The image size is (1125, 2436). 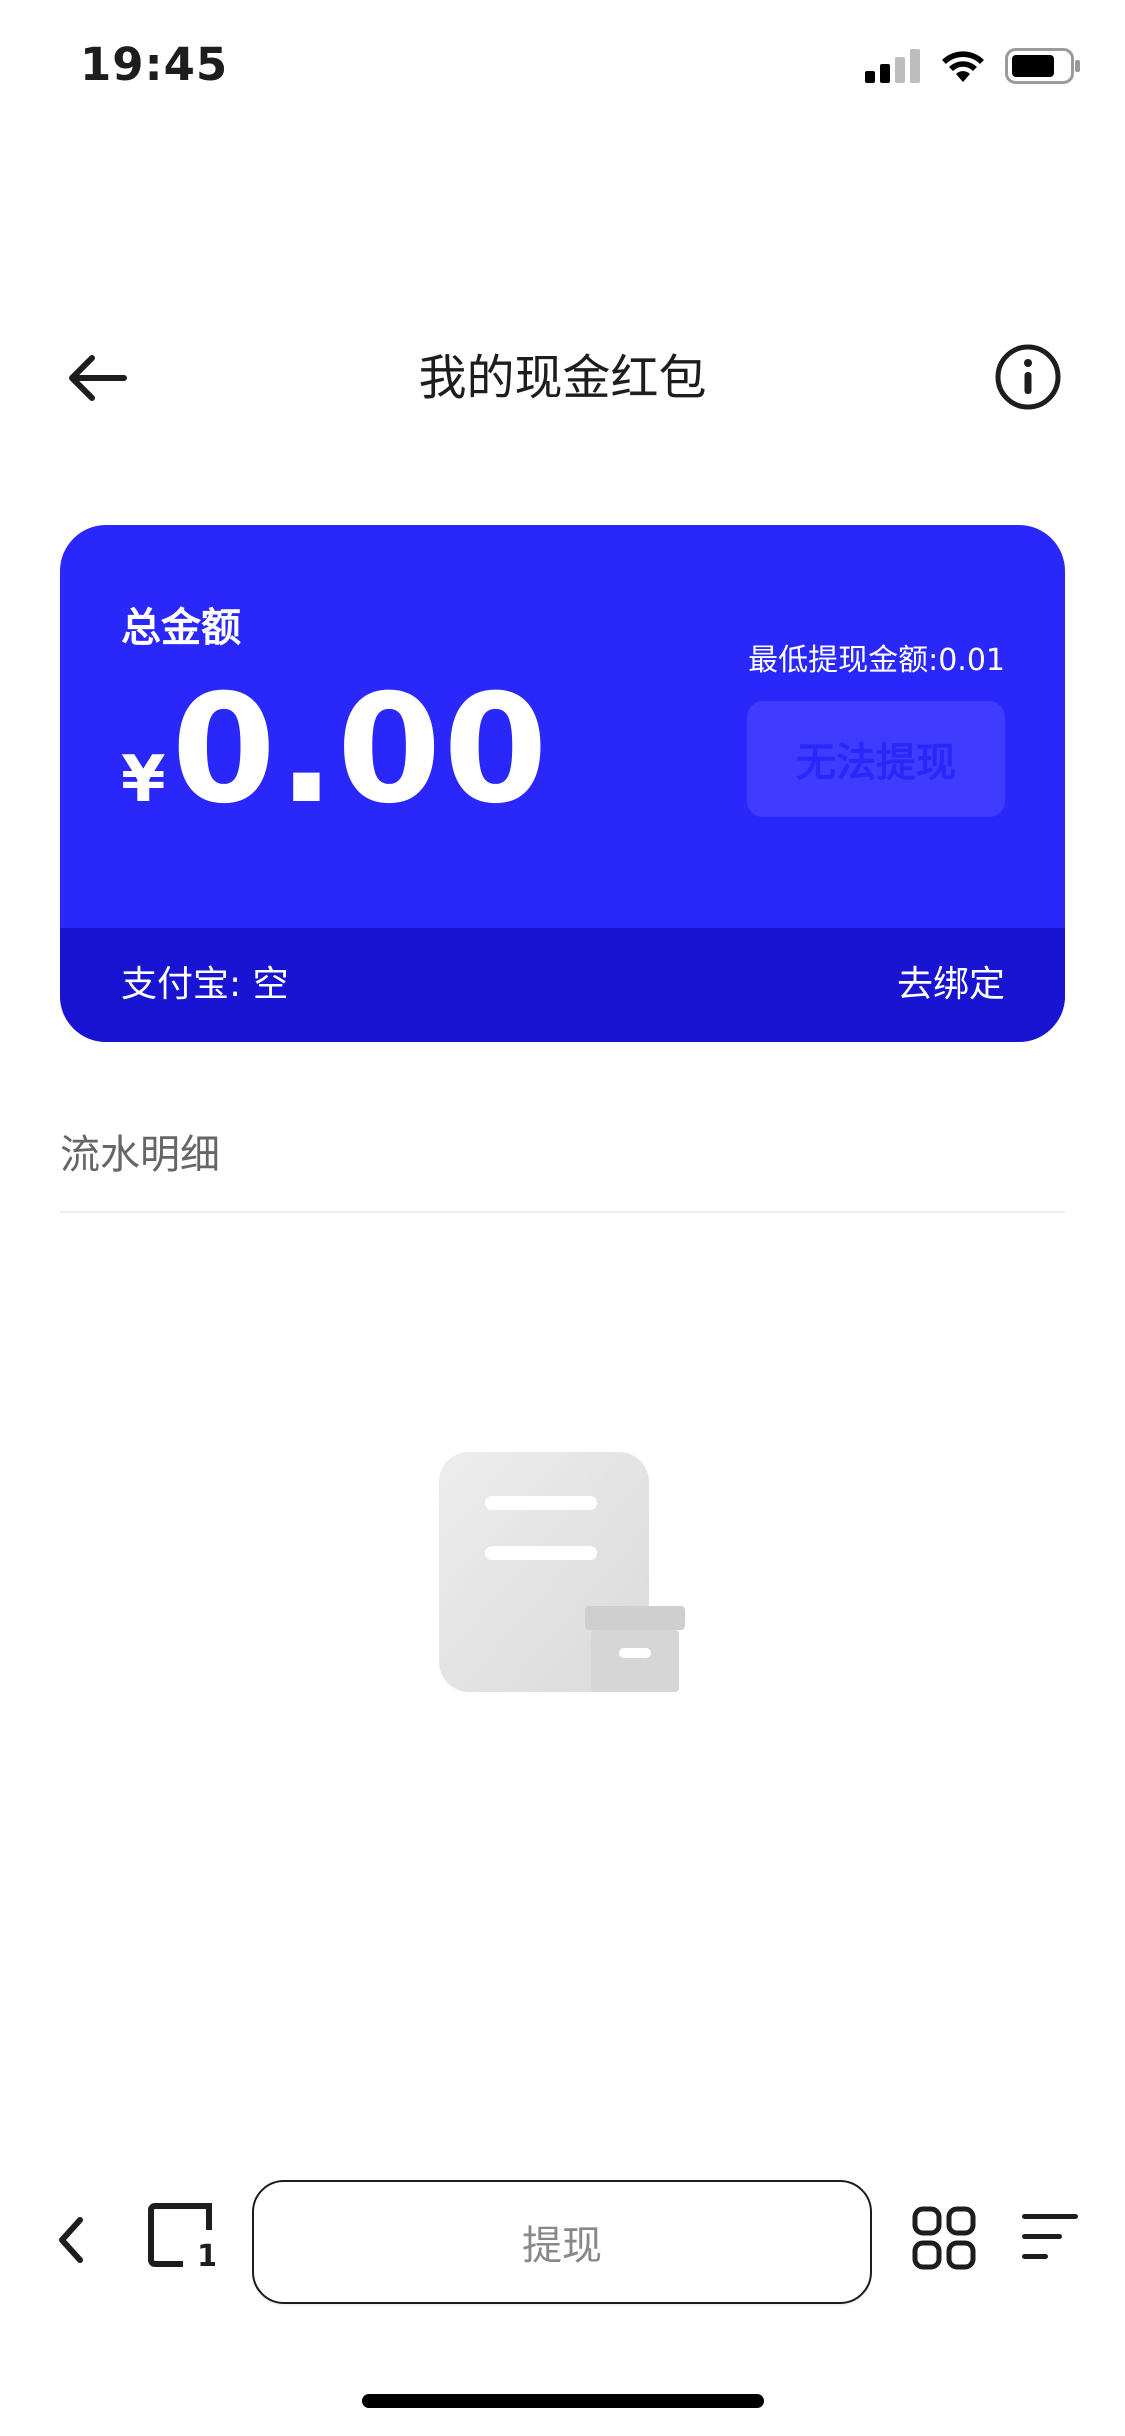 I want to click on wifi-icon, so click(x=963, y=66).